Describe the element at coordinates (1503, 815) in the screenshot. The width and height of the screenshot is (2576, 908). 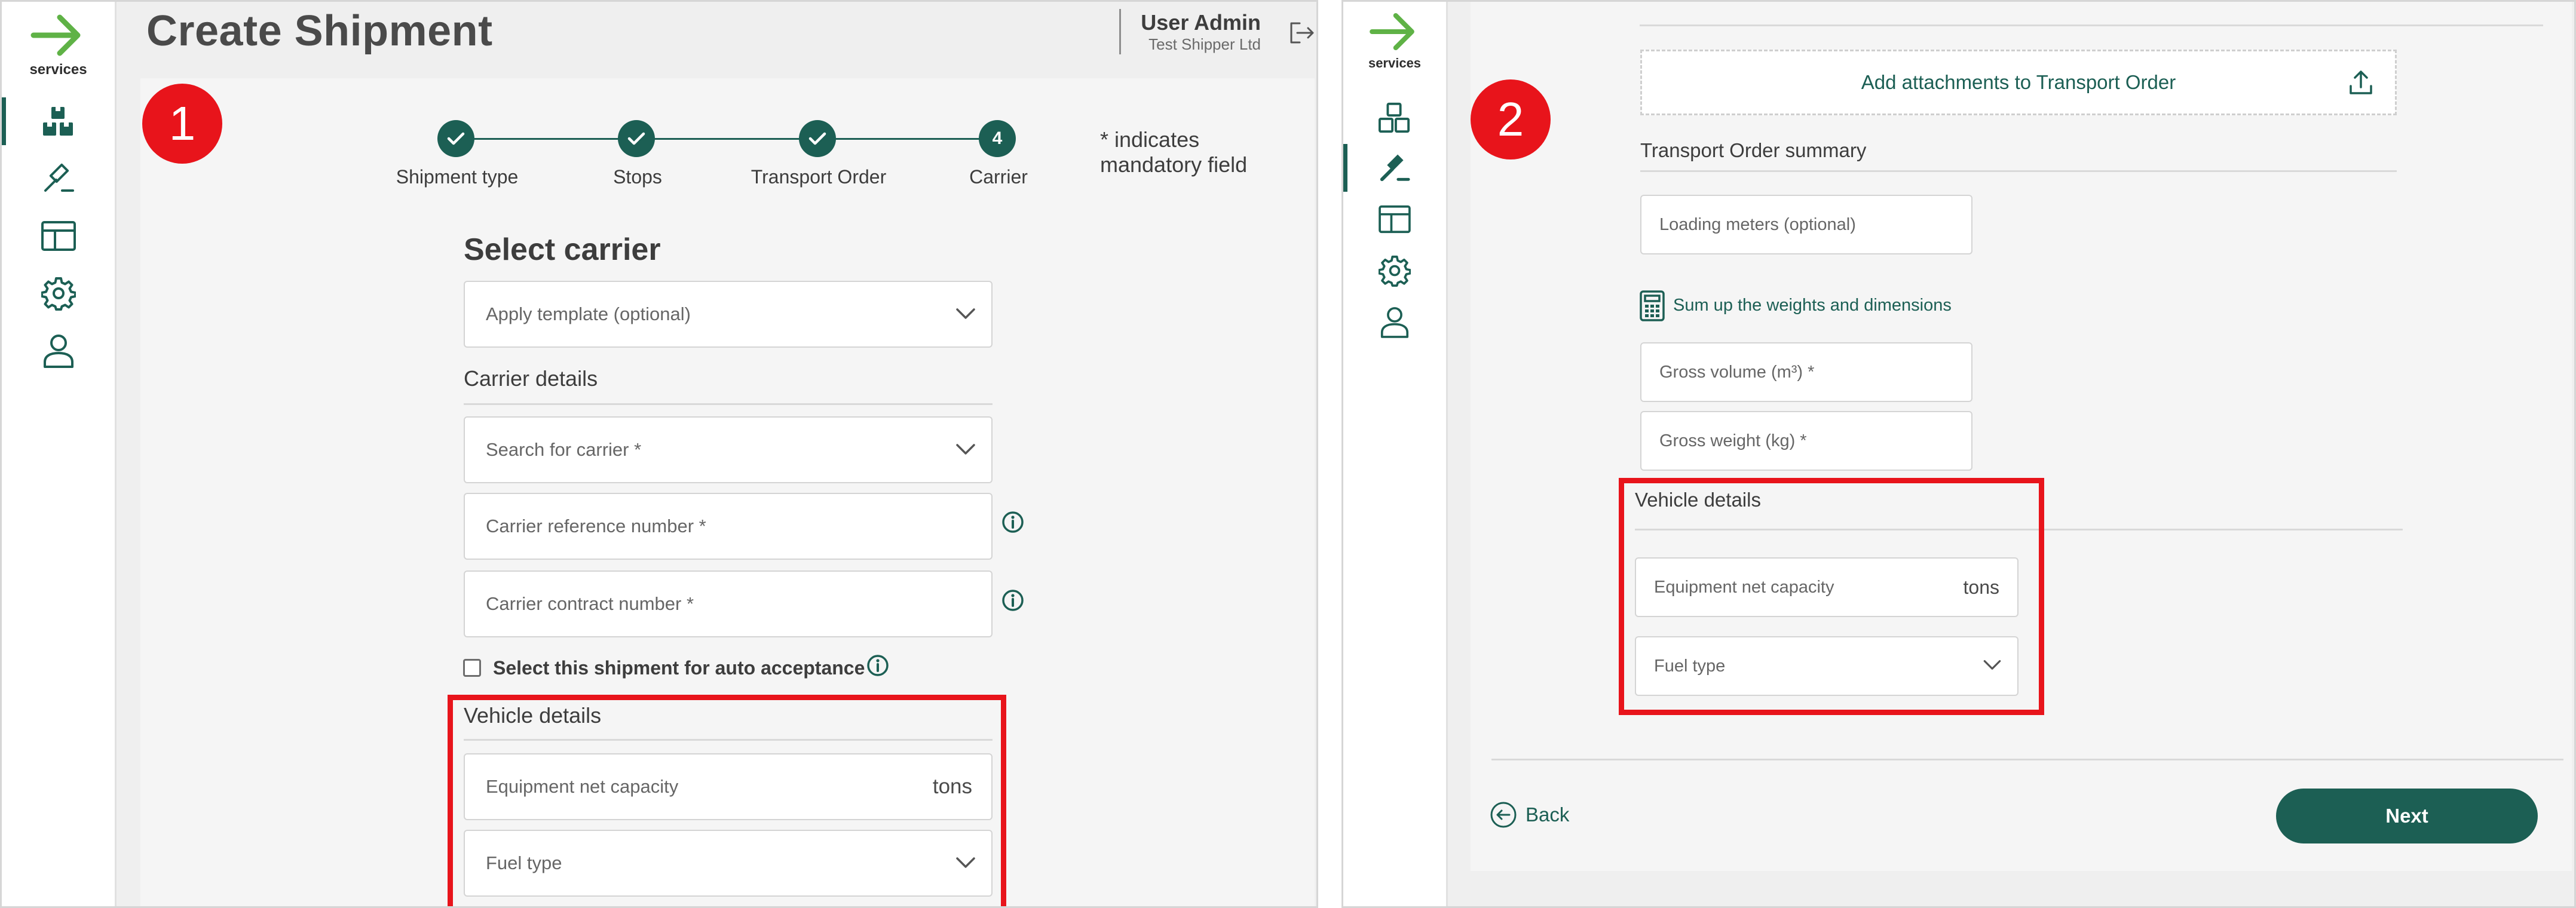
I see `back-arrow-icon` at that location.